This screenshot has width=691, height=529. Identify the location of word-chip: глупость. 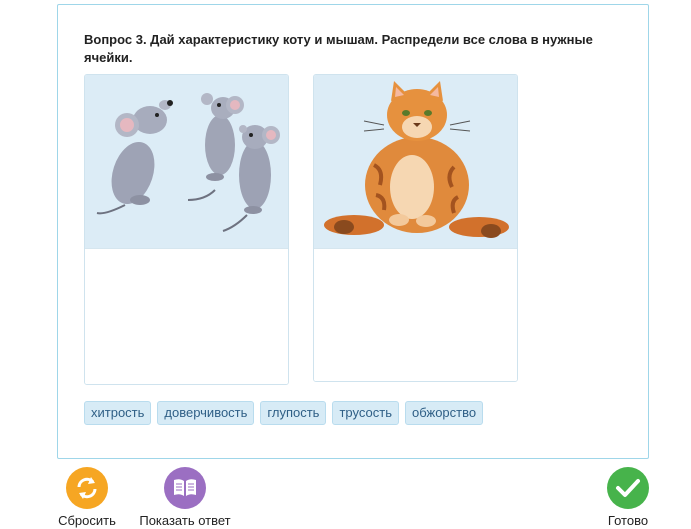
(293, 413).